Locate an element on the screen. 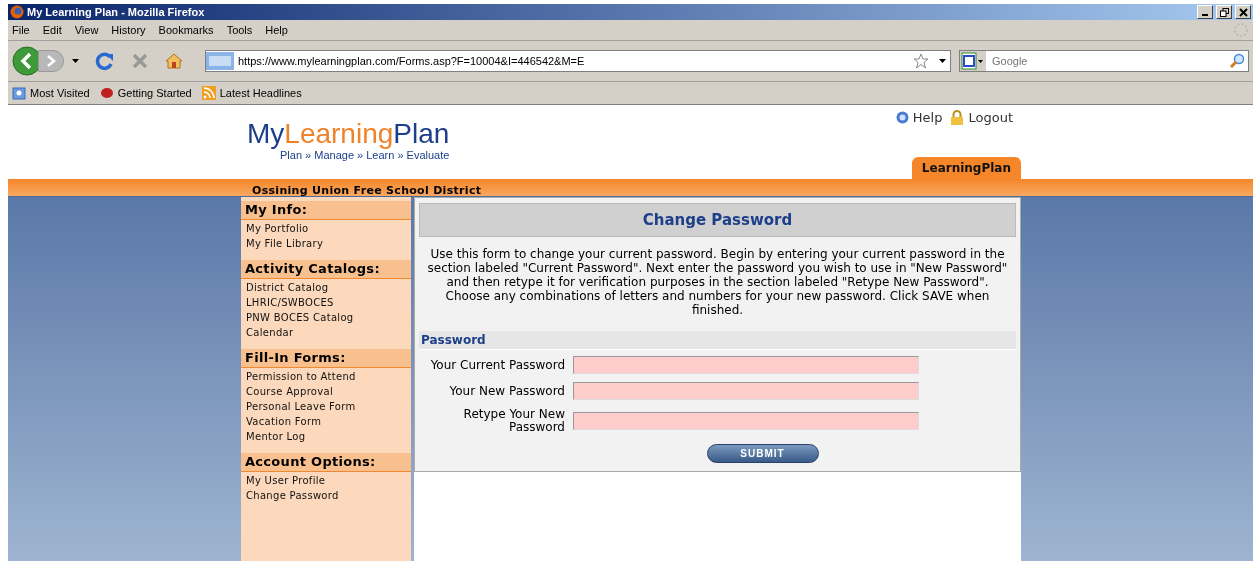 The width and height of the screenshot is (1253, 561). menu-item: View is located at coordinates (86, 30).